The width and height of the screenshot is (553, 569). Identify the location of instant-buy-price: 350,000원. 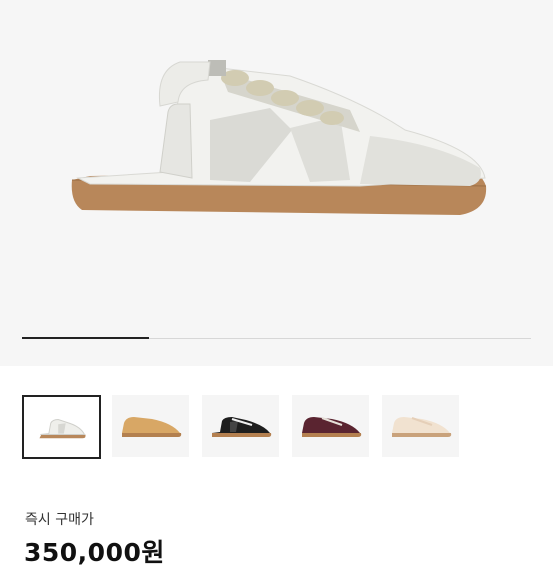
(94, 552).